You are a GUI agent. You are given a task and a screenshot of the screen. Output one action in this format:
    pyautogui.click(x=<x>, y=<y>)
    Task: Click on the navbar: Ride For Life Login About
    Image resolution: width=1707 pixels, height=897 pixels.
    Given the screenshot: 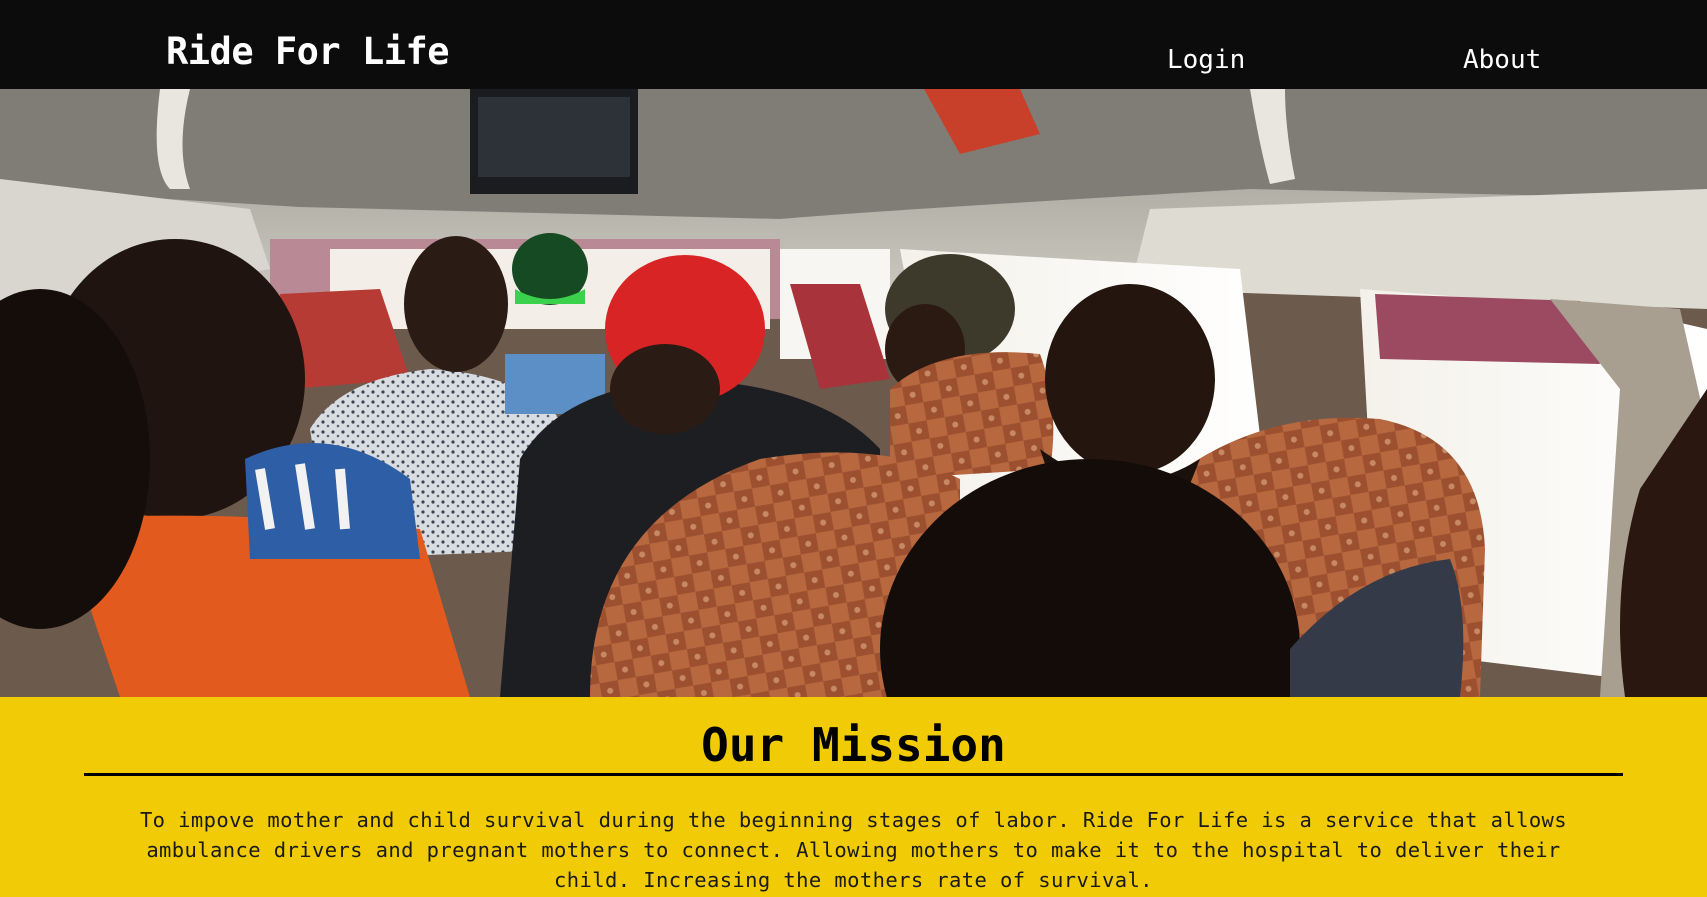 What is the action you would take?
    pyautogui.click(x=853, y=44)
    